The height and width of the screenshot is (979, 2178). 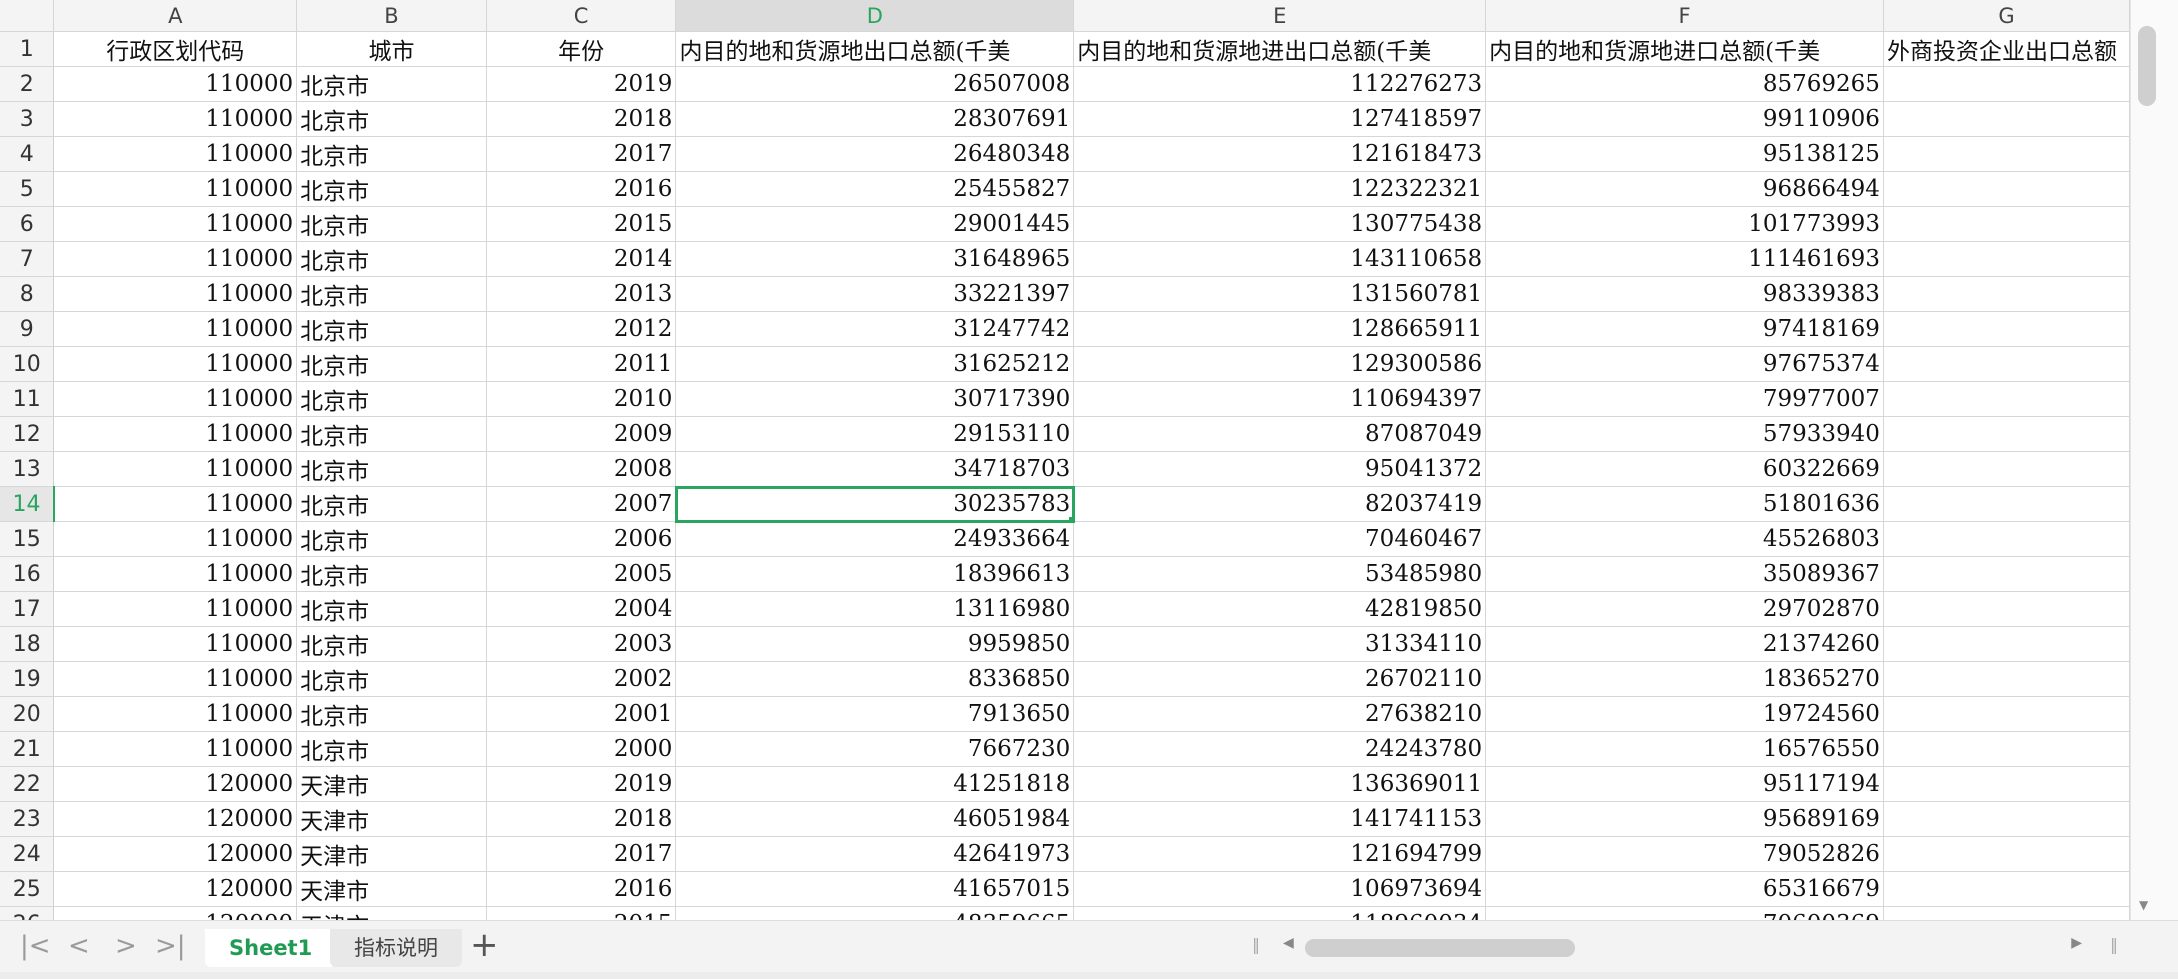 What do you see at coordinates (875, 714) in the screenshot?
I see `cell-export: 7913650` at bounding box center [875, 714].